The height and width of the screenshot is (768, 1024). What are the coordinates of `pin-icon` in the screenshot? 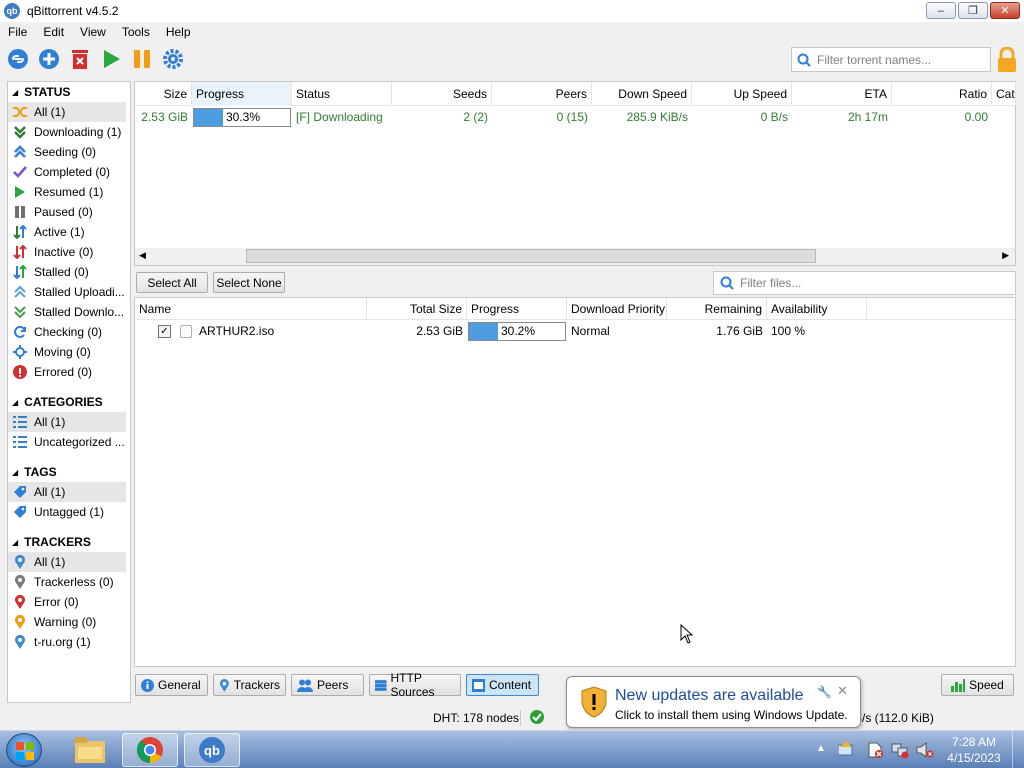 It's located at (20, 642).